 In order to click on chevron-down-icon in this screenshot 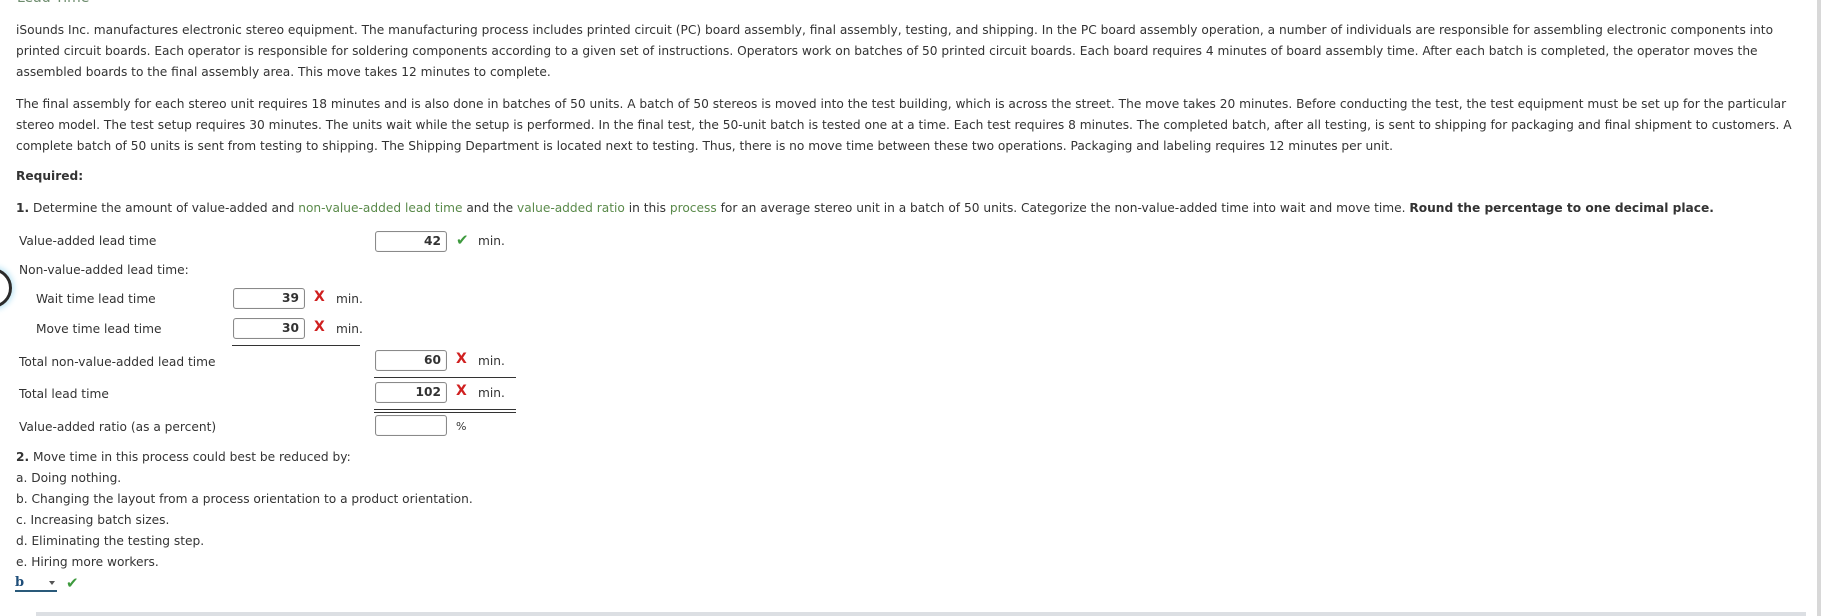, I will do `click(52, 583)`.